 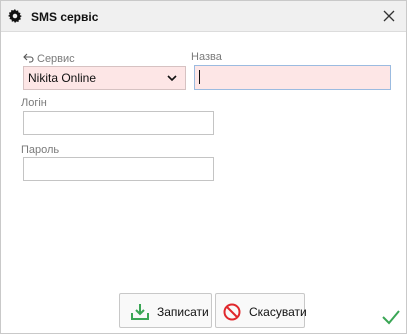 I want to click on name-field, so click(x=292, y=77).